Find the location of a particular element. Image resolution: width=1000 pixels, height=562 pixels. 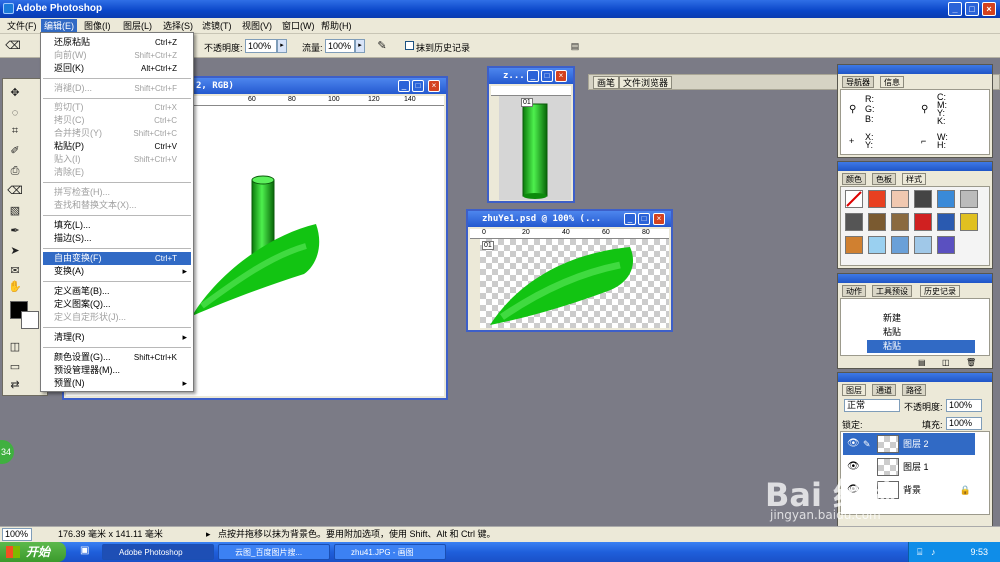

panel-header is located at coordinates (915, 278).